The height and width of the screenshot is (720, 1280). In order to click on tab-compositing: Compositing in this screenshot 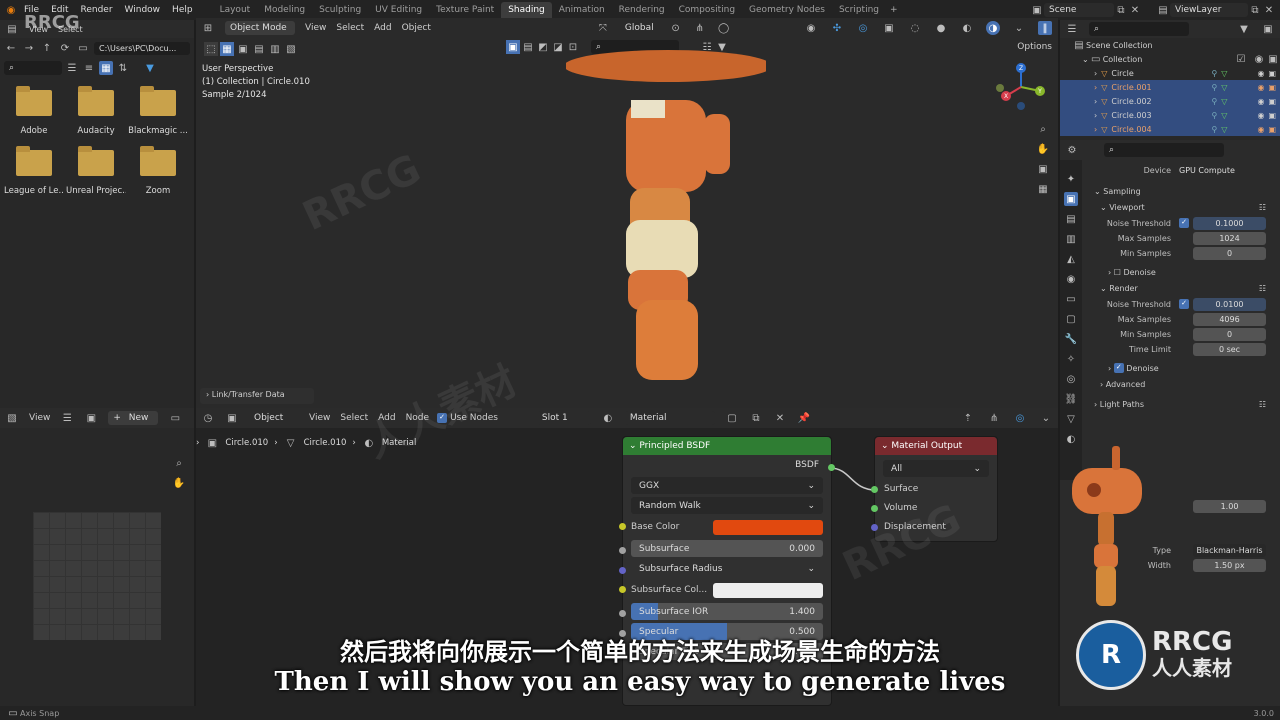, I will do `click(707, 10)`.